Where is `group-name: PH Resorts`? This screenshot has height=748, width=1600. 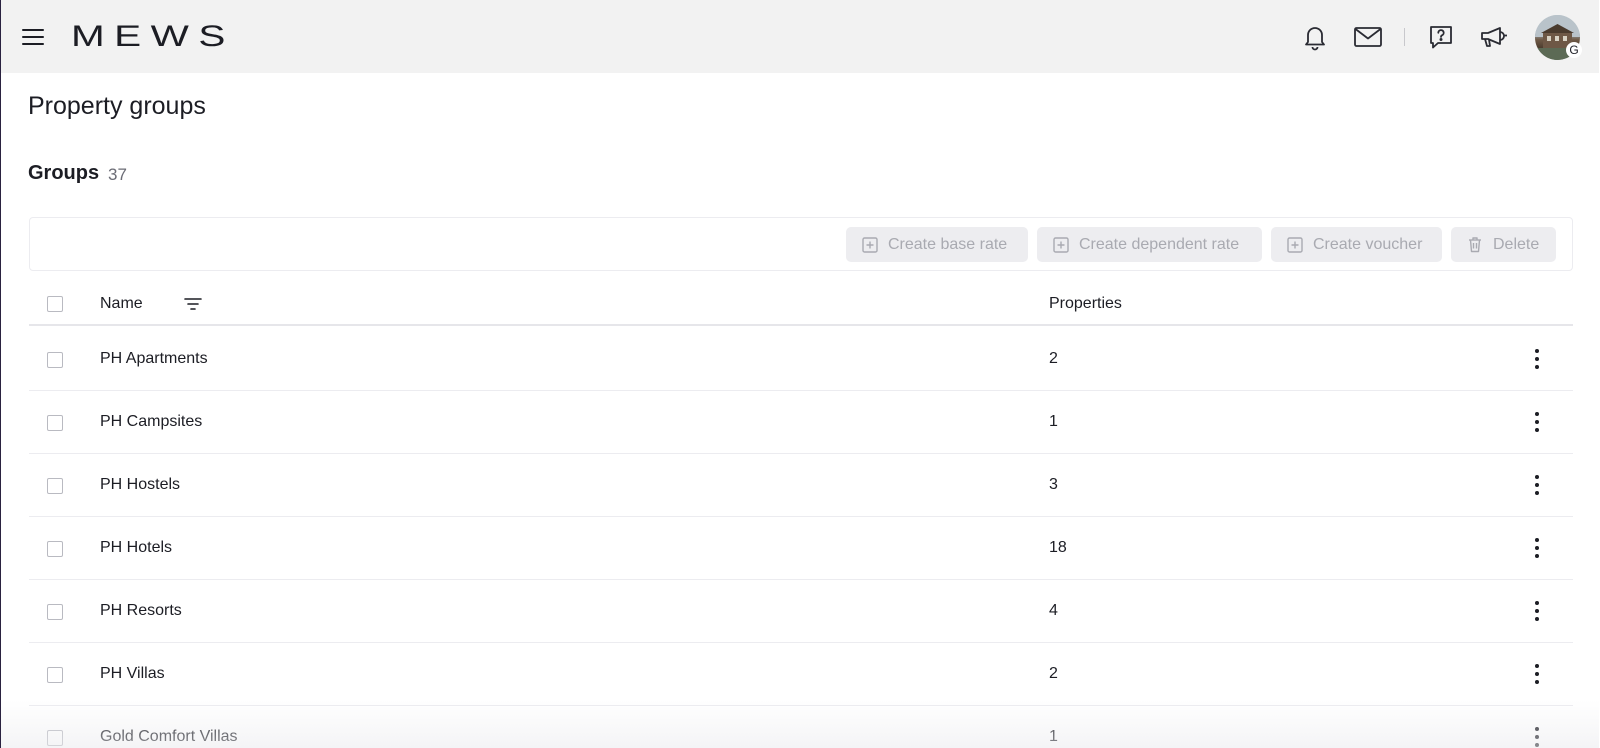 group-name: PH Resorts is located at coordinates (141, 611).